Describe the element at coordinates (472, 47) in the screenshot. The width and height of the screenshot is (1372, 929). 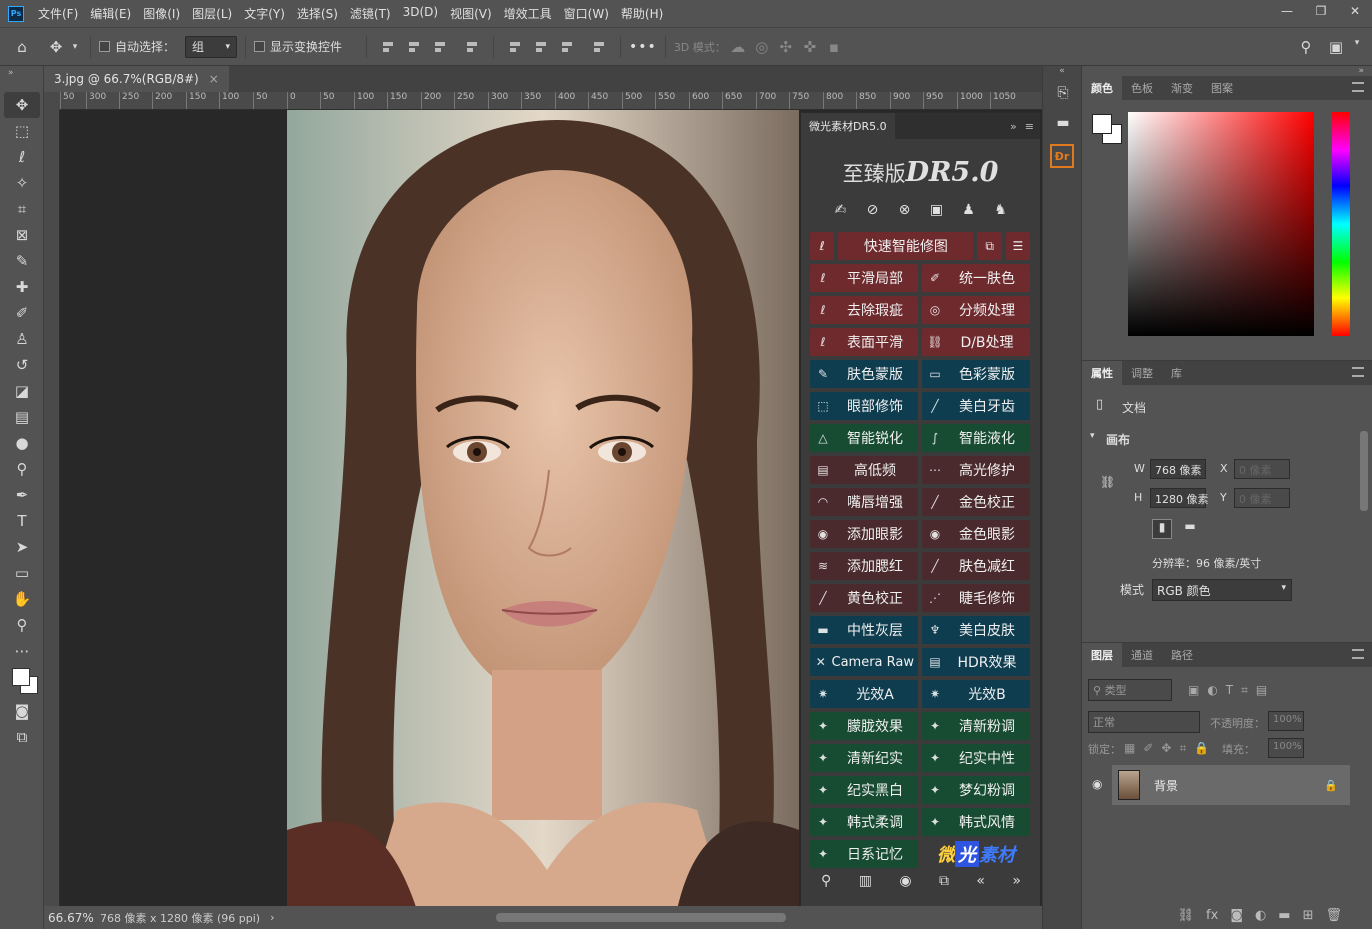
I see `distribute-icon` at that location.